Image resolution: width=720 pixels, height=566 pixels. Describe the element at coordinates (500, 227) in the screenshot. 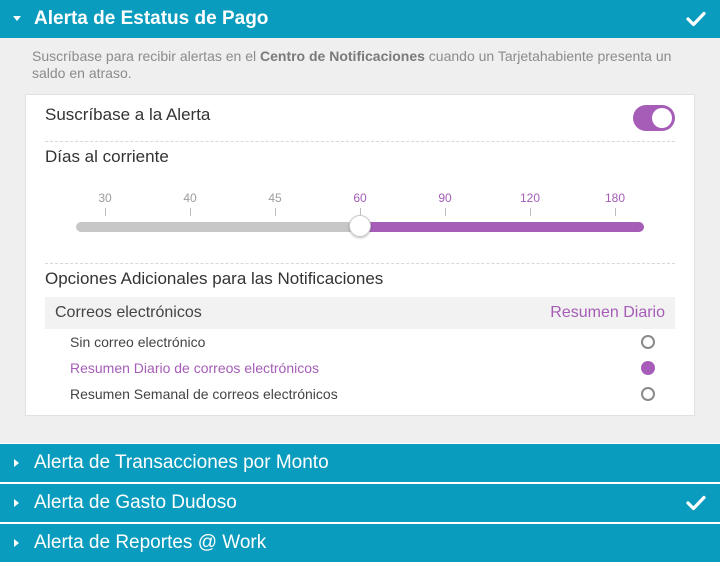

I see `slider-track-active` at that location.